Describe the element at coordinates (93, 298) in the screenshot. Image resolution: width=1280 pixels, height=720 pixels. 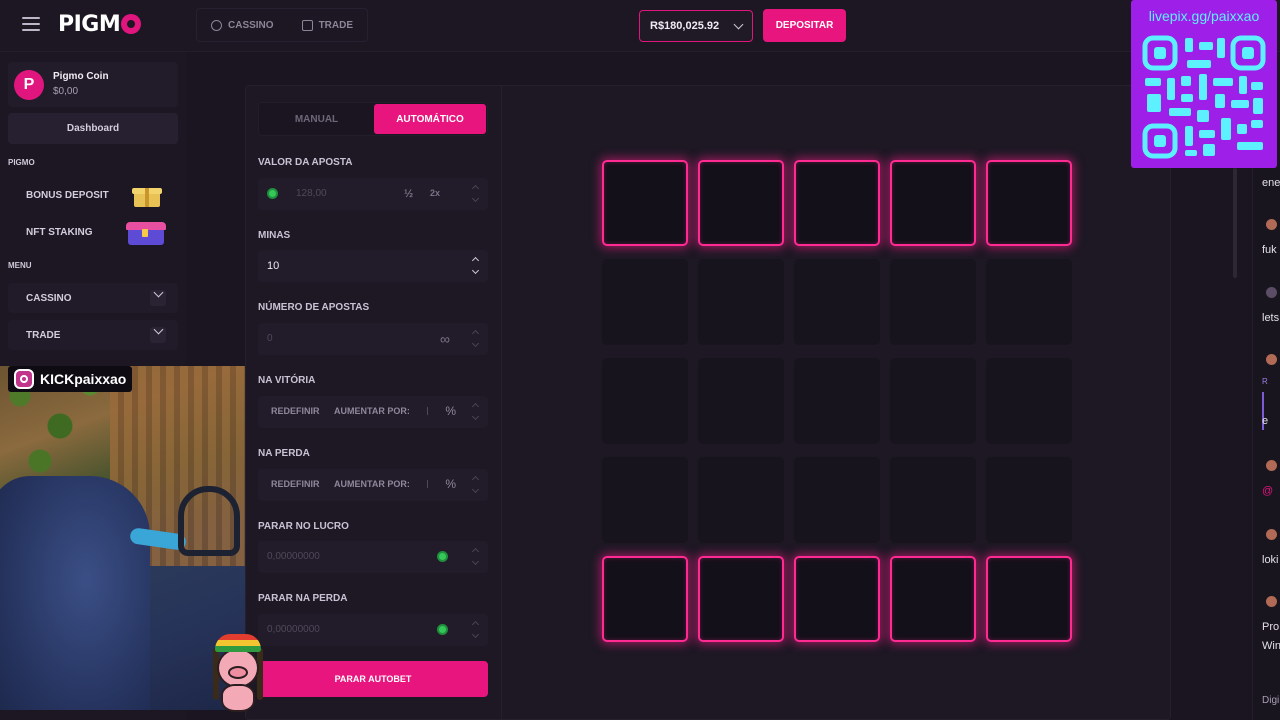
I see `sidebar-item-cassino: CASSINO` at that location.